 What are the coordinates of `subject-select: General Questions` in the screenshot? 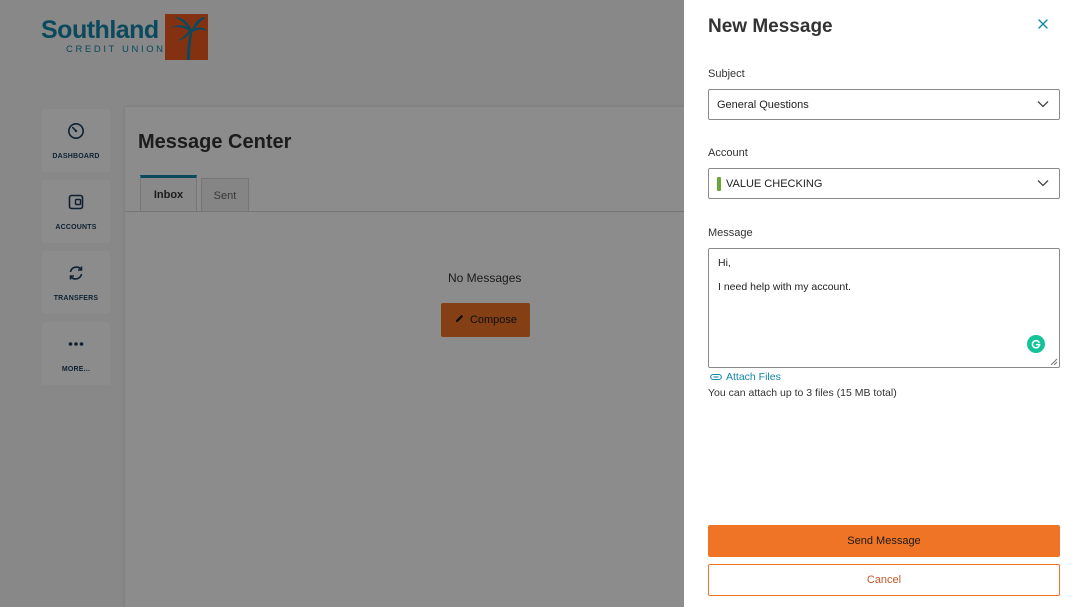 It's located at (884, 104).